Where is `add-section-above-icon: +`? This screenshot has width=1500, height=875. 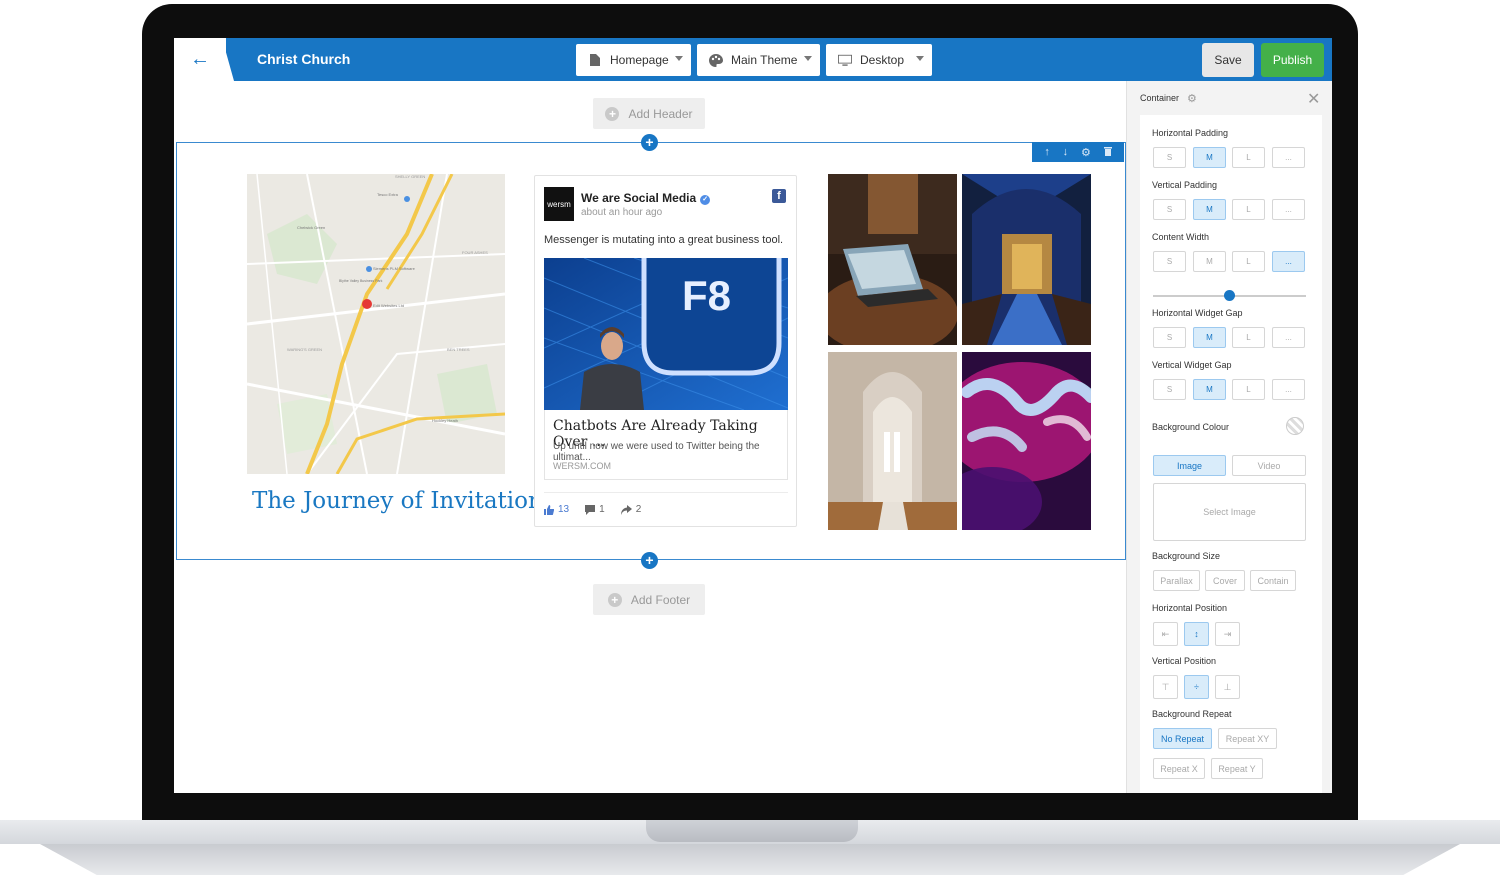
add-section-above-icon: + is located at coordinates (649, 142).